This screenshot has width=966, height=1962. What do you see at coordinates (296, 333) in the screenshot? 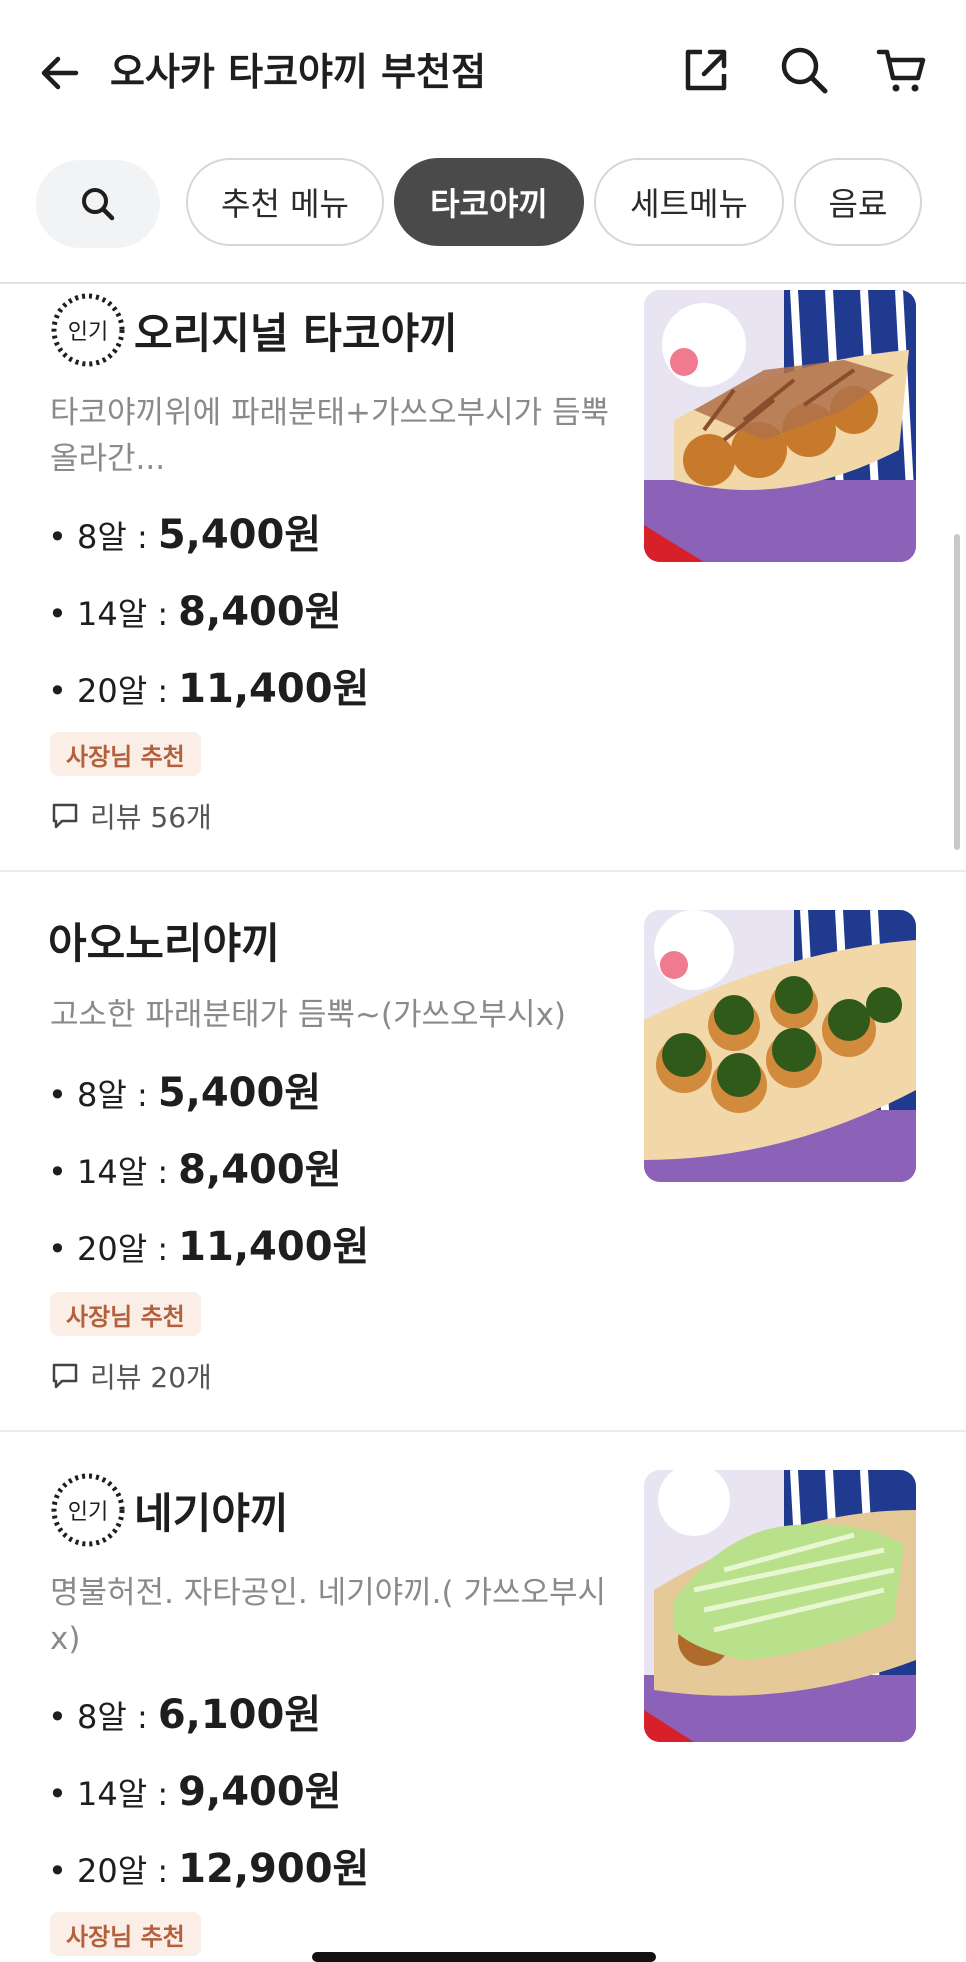
I see `menu-item-name: 오리지널 타코야끼` at bounding box center [296, 333].